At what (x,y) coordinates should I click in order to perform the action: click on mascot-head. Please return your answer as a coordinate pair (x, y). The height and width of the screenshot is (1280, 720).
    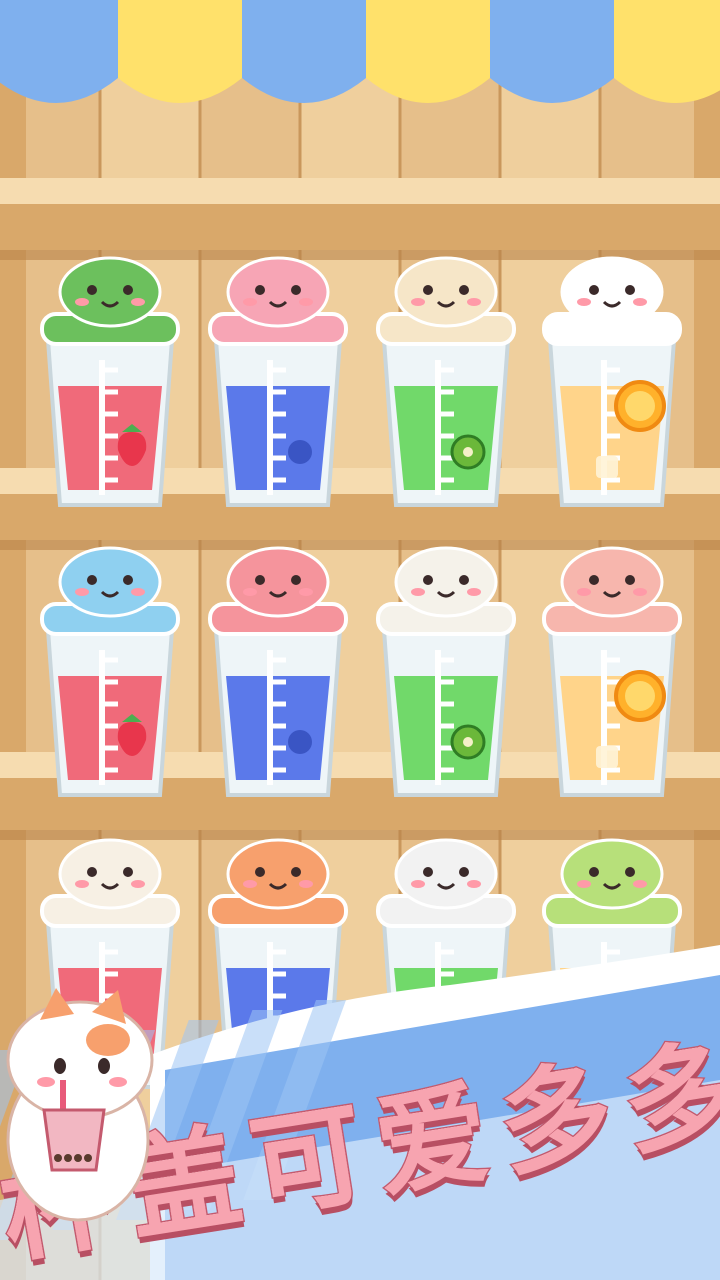
    Looking at the image, I should click on (80, 1060).